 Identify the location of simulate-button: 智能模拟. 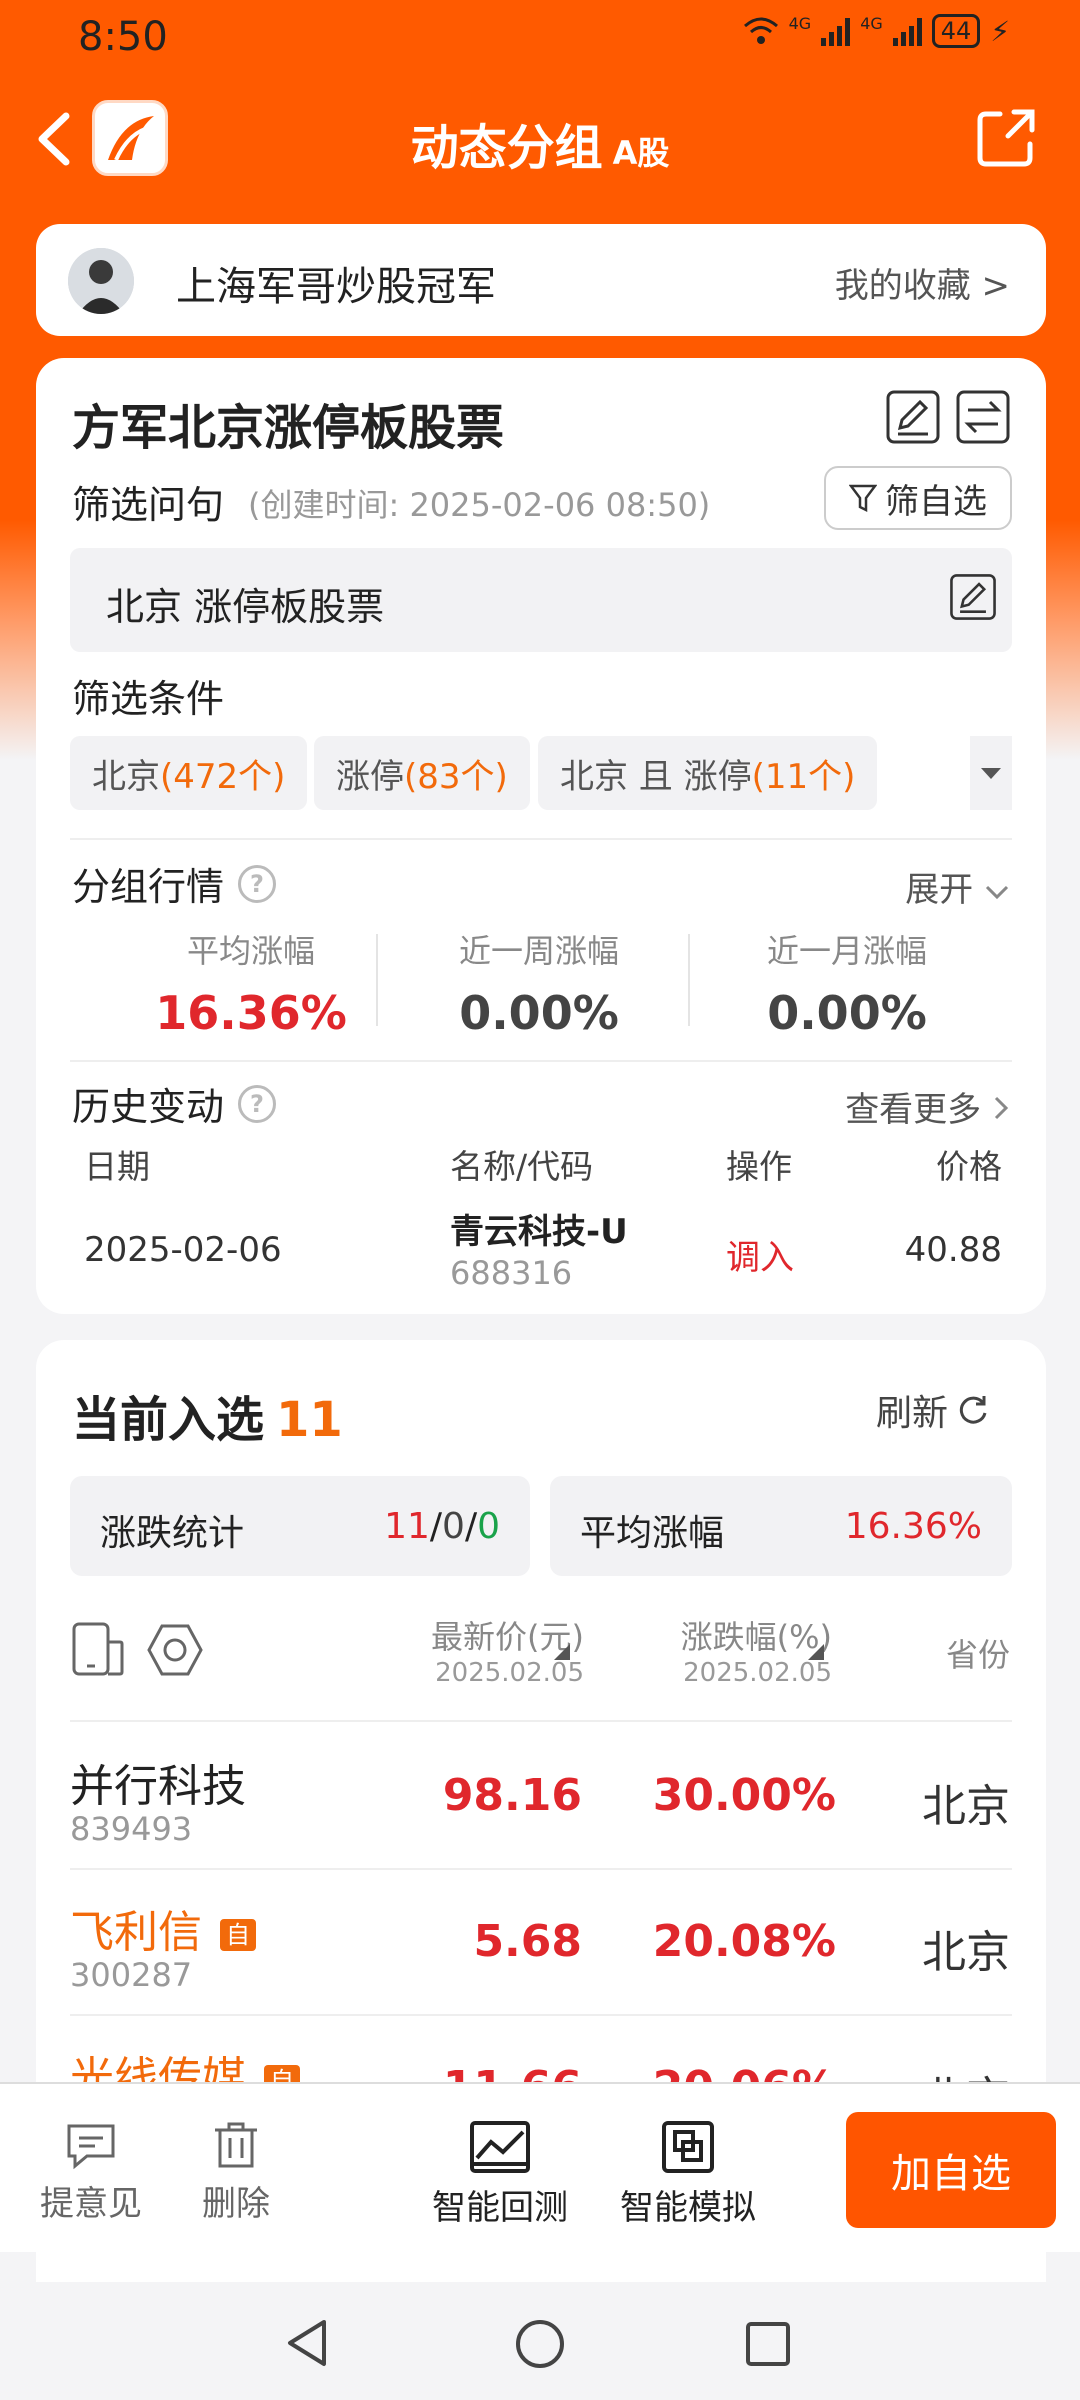
(688, 2174).